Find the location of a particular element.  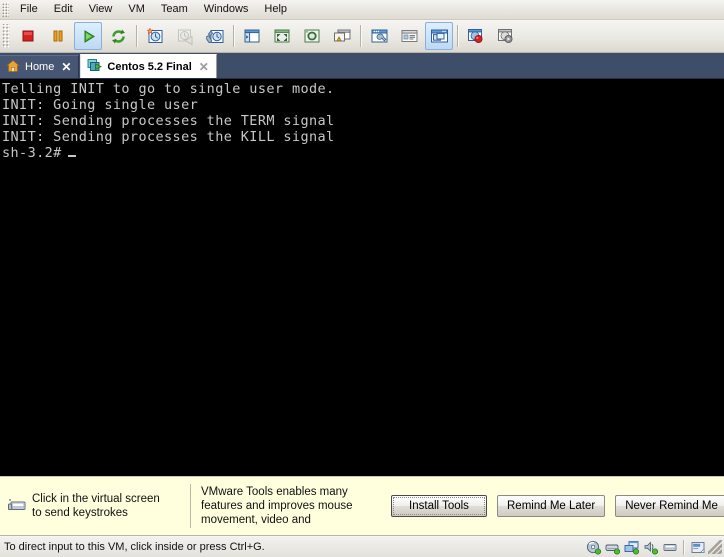

reset-button is located at coordinates (118, 36).